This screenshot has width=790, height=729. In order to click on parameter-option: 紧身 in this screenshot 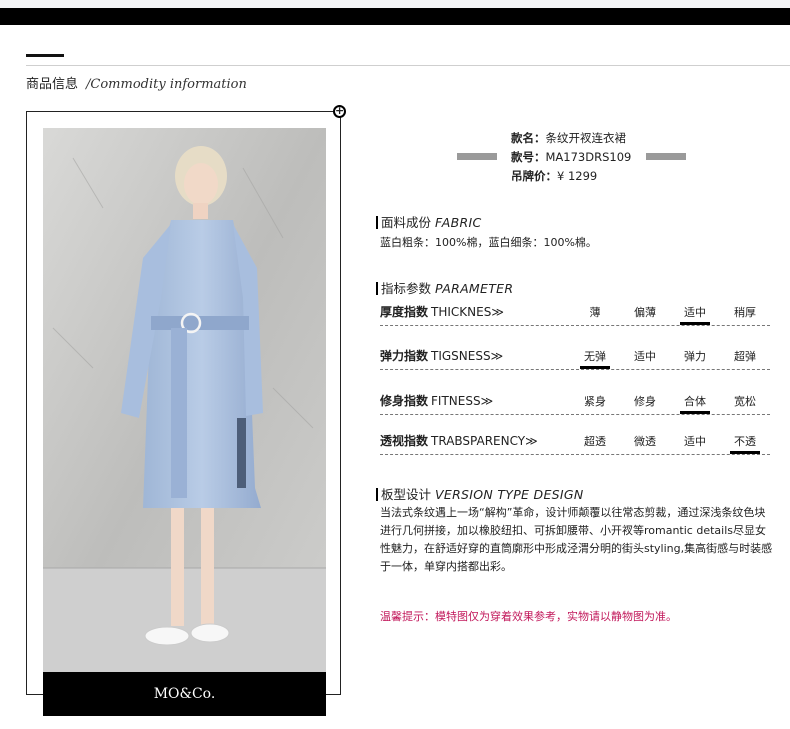, I will do `click(595, 401)`.